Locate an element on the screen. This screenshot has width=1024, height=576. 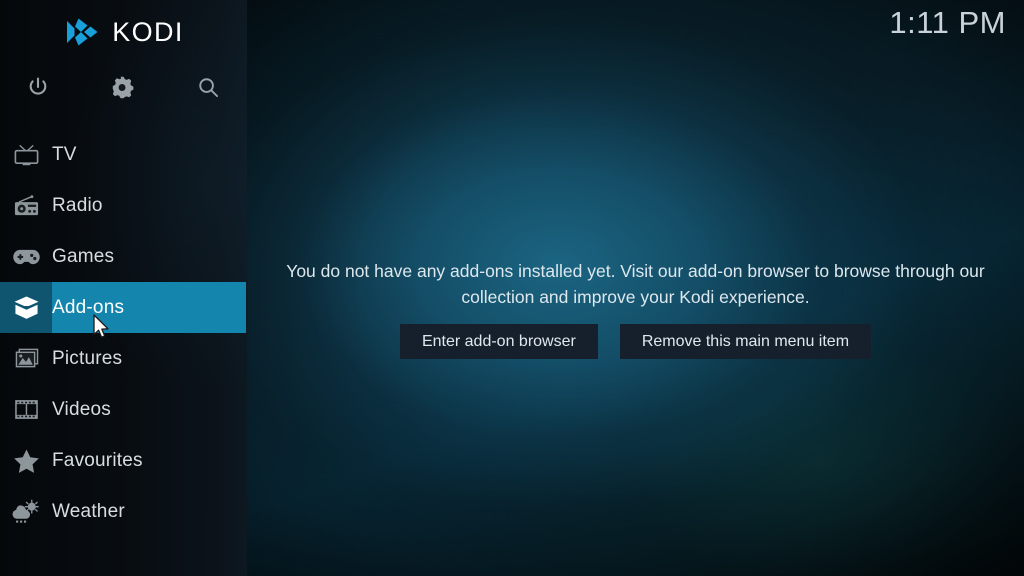
app-logo: KODI is located at coordinates (123, 32).